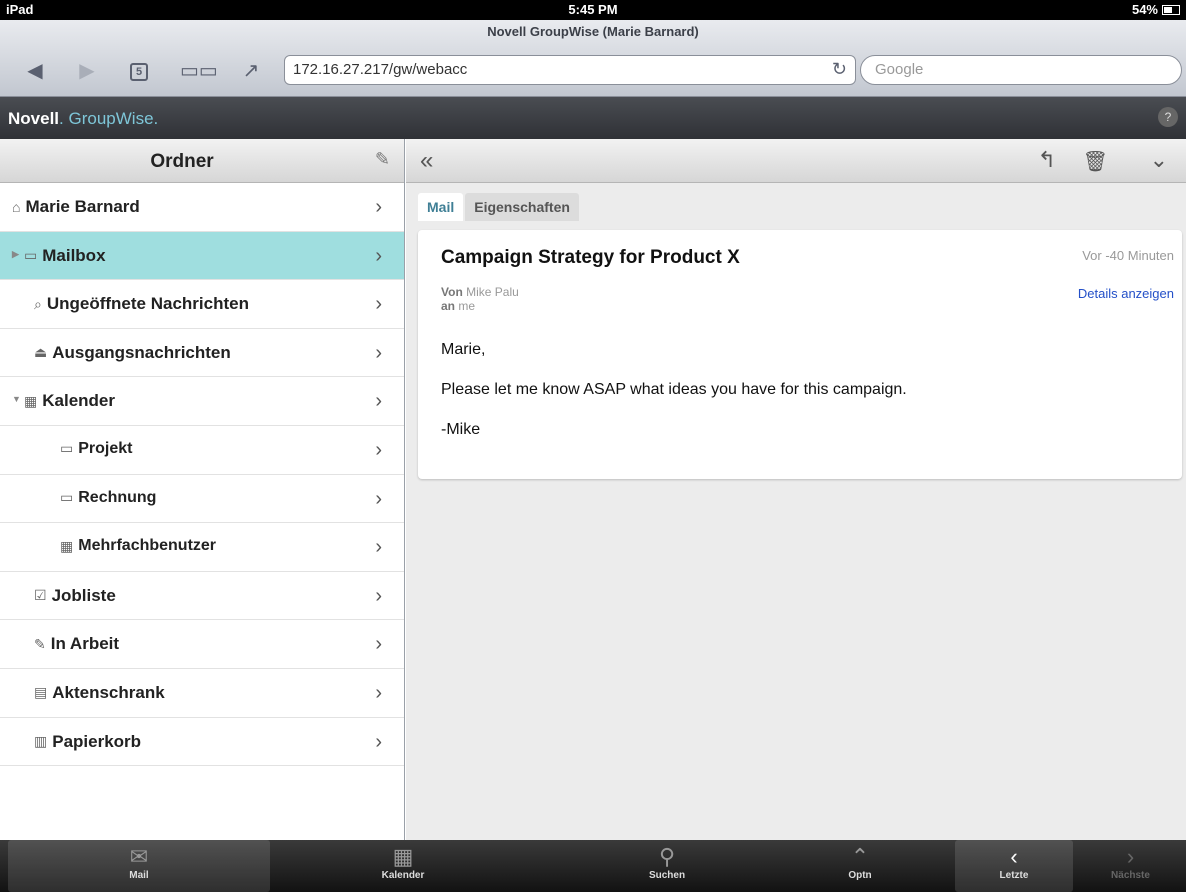 Image resolution: width=1186 pixels, height=892 pixels. I want to click on app-logo: Novell. GroupWise., so click(83, 118).